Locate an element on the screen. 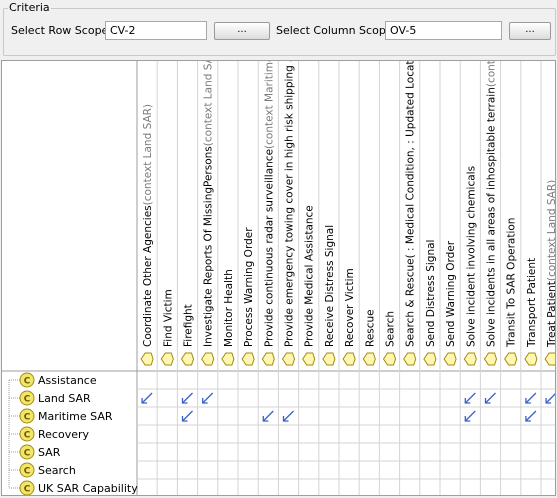  column-header: Provide Medical Assistance is located at coordinates (309, 285).